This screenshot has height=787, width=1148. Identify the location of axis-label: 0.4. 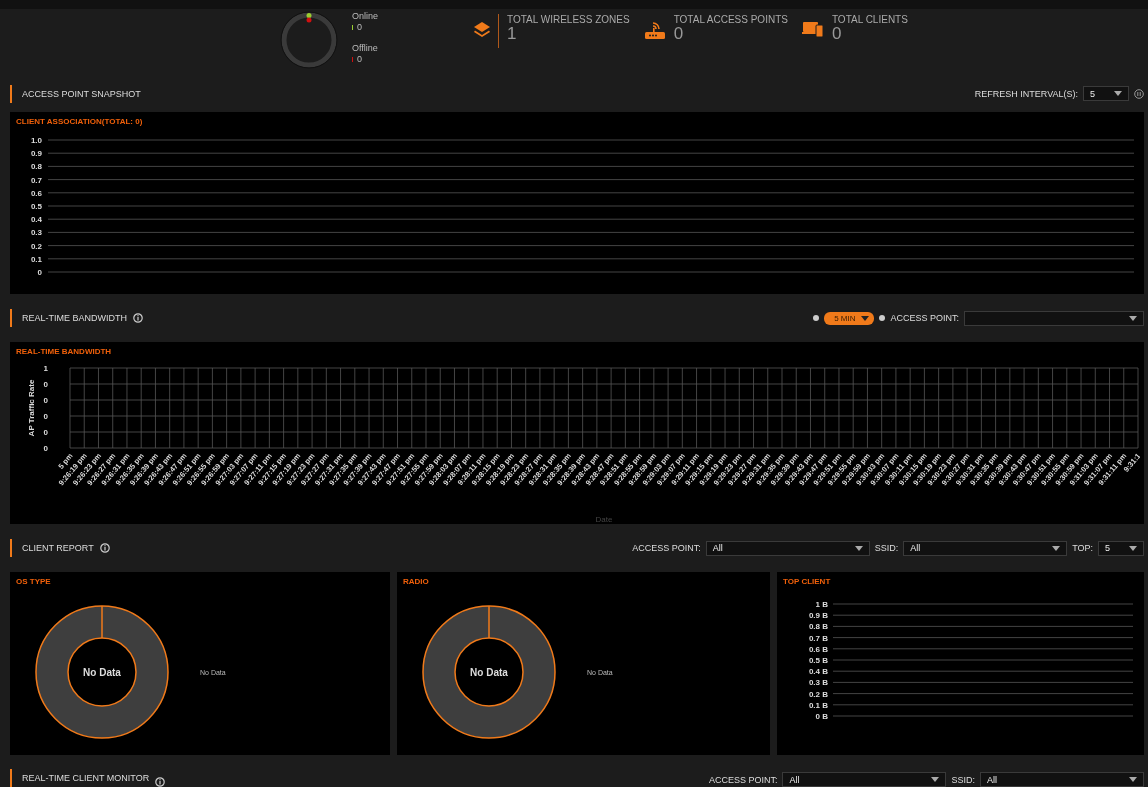
(36, 220).